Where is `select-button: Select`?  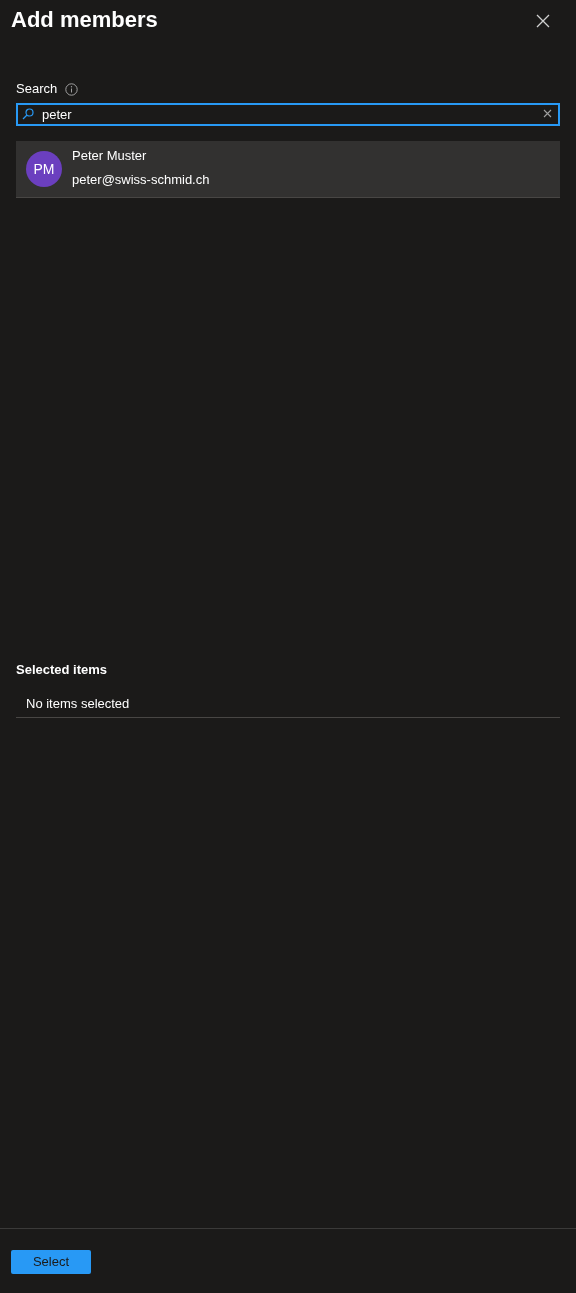 select-button: Select is located at coordinates (51, 1261).